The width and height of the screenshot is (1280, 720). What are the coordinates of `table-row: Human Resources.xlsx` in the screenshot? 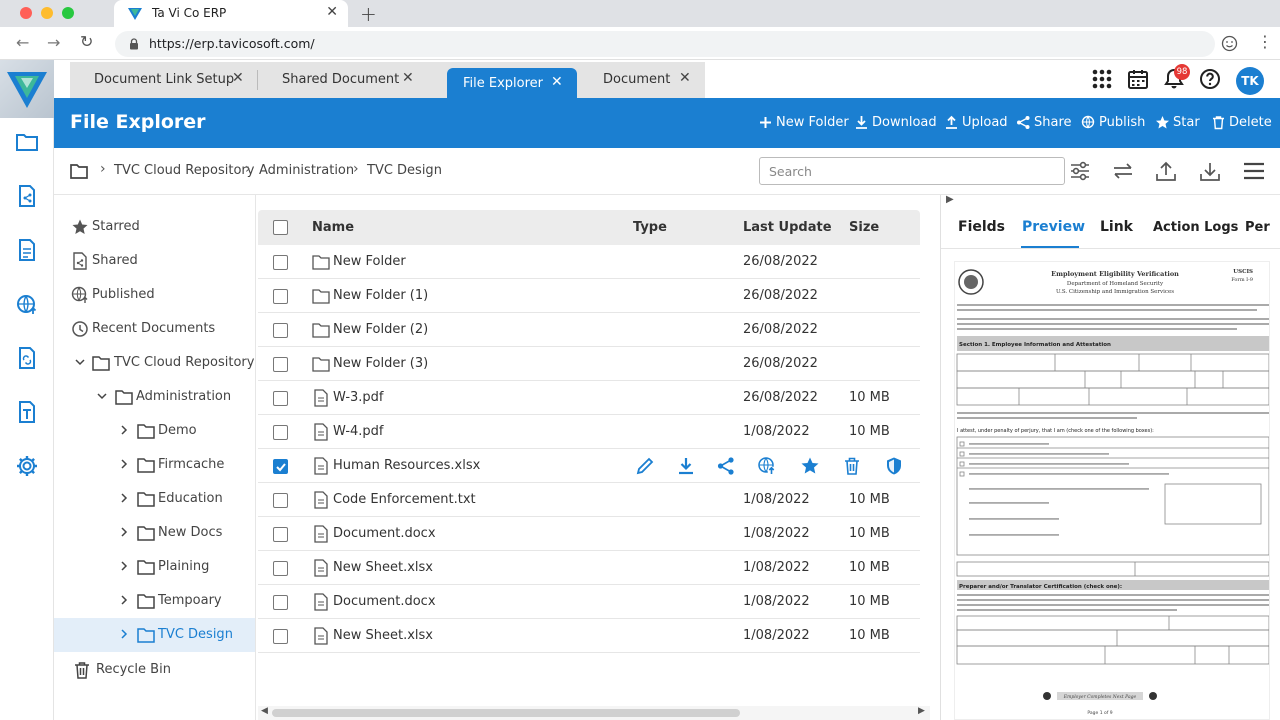 It's located at (589, 466).